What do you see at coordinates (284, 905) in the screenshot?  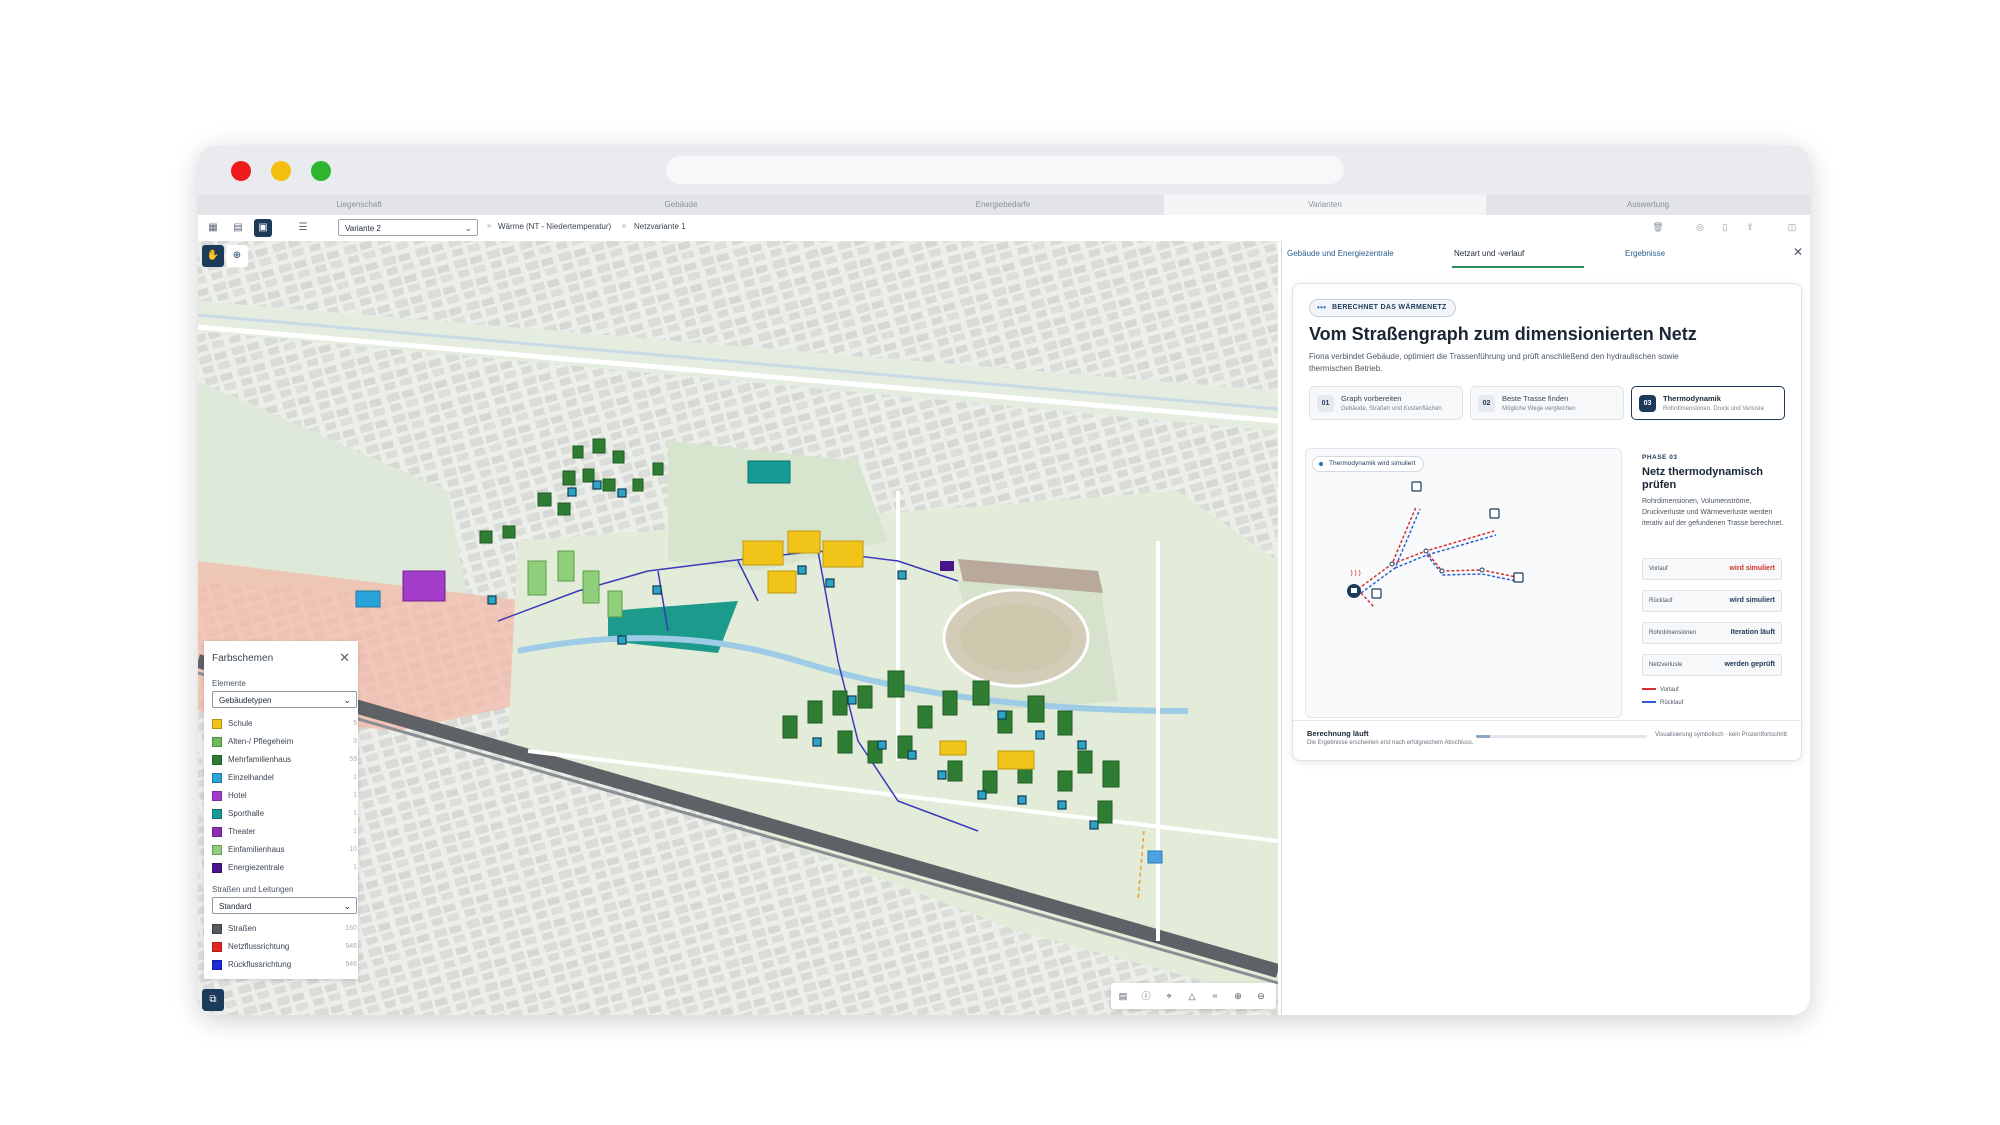 I see `street-style-select: Standard ⌄` at bounding box center [284, 905].